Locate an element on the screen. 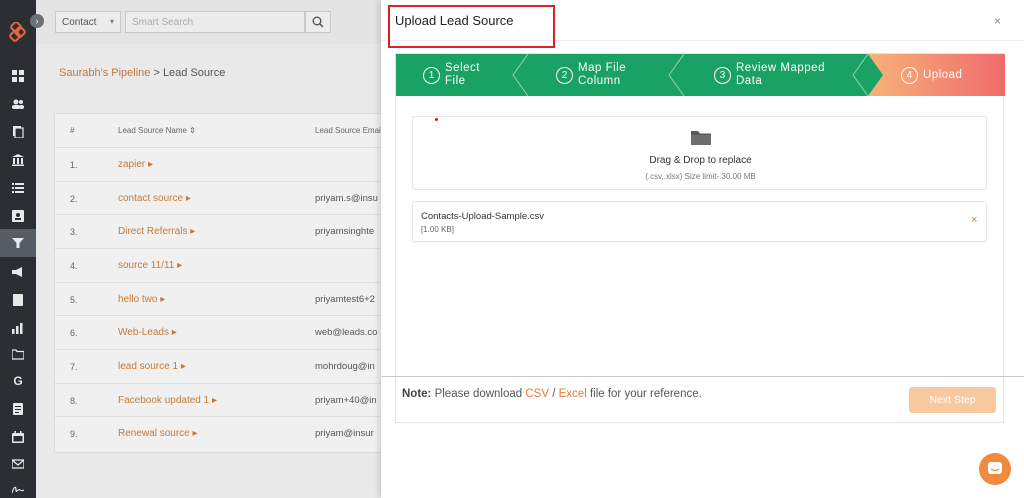 This screenshot has height=498, width=1024. next-step-button: Next Step is located at coordinates (952, 400).